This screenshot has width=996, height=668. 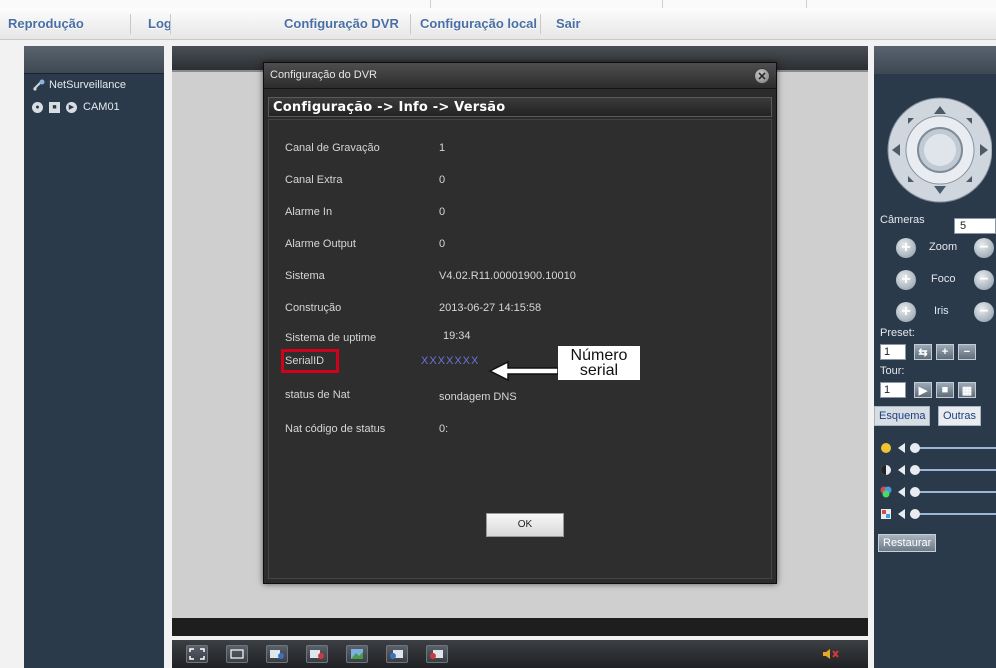 I want to click on tour-play-button: ▶, so click(x=923, y=390).